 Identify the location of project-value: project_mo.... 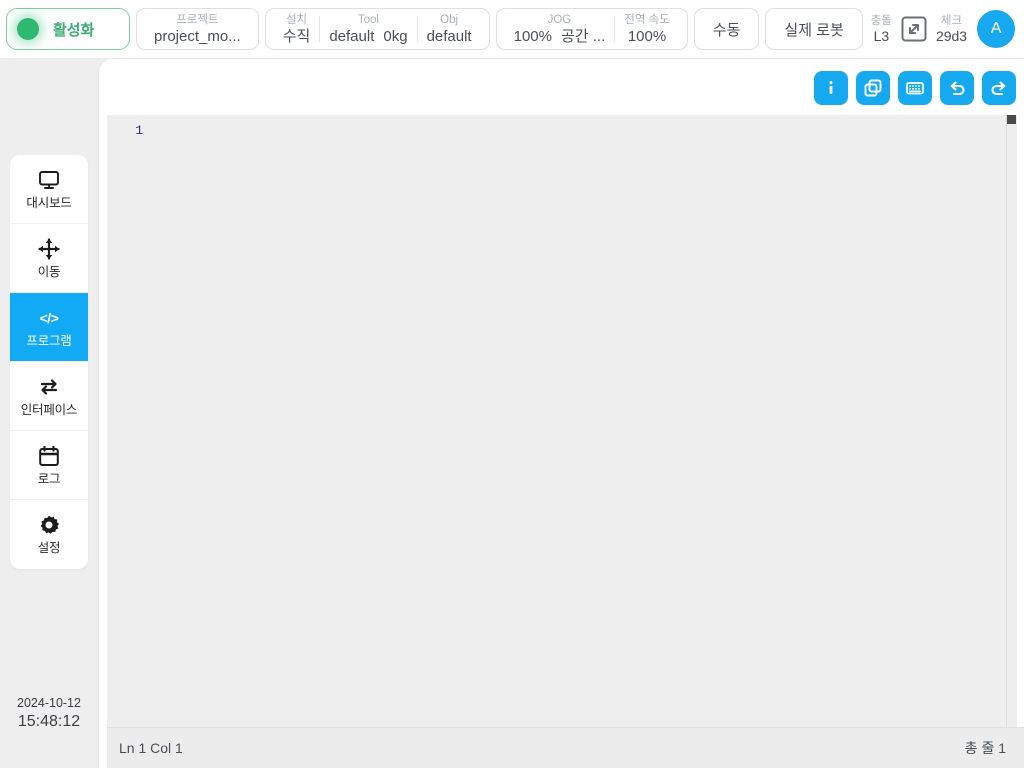
(197, 36).